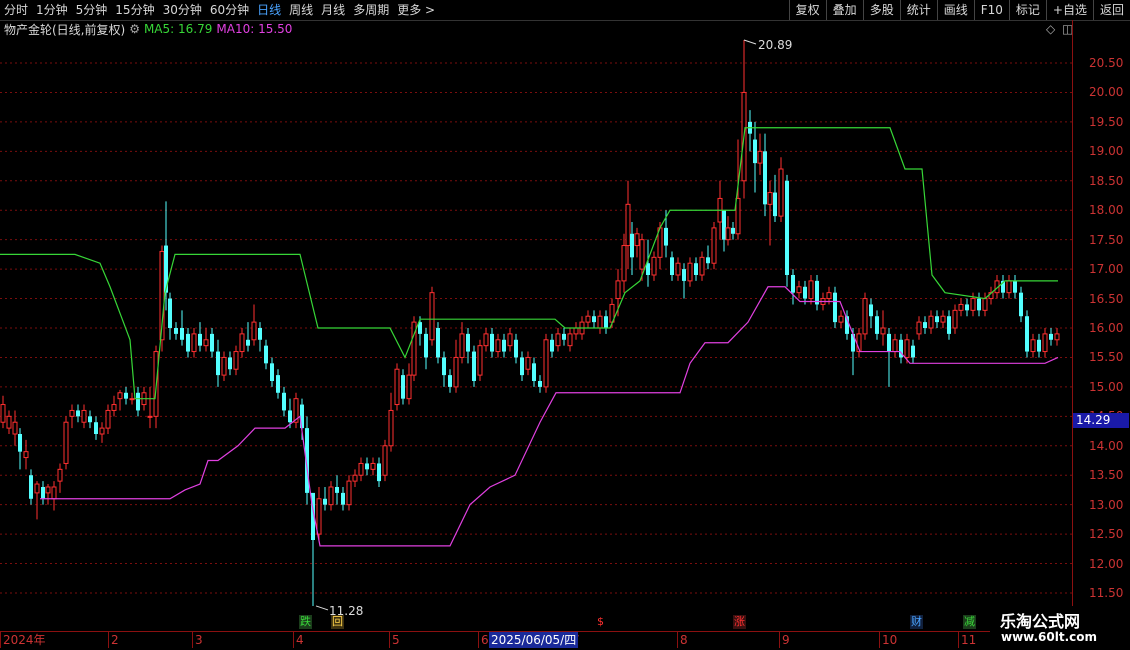 This screenshot has width=1130, height=650. What do you see at coordinates (888, 640) in the screenshot?
I see `date-tick: 10` at bounding box center [888, 640].